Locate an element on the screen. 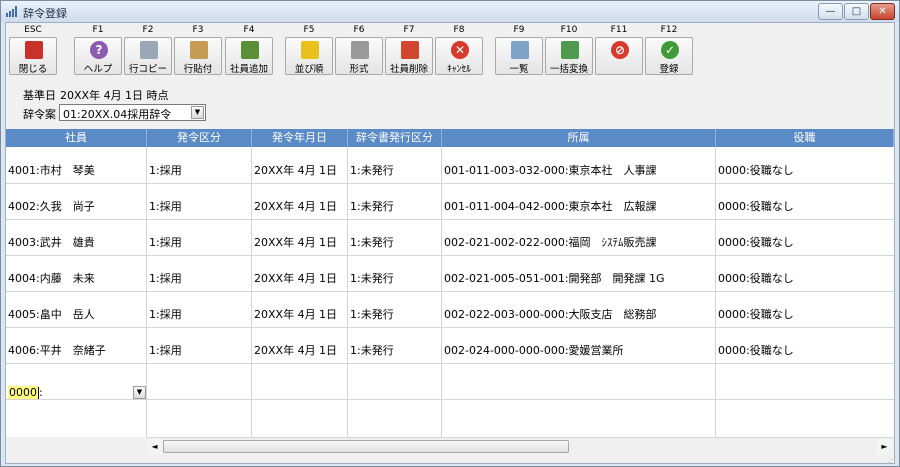 Image resolution: width=900 pixels, height=467 pixels. title-bar: 辞令登録 — □ ✕ is located at coordinates (450, 11).